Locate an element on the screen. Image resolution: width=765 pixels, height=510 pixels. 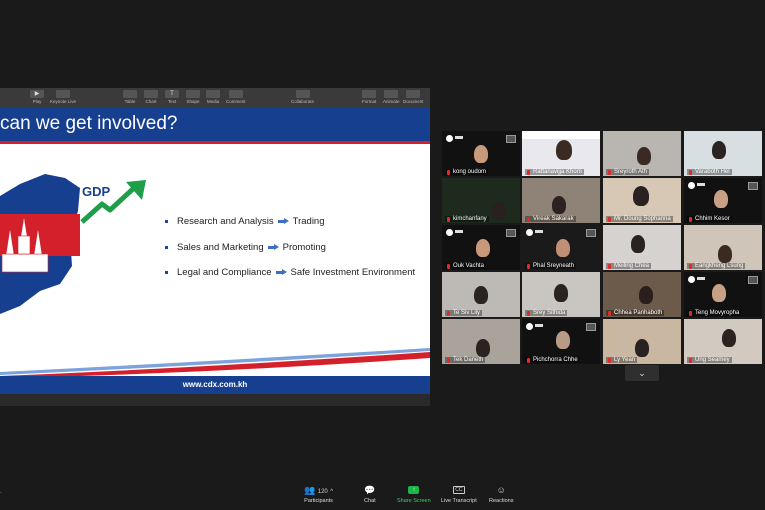
toolbar-play: ▶ Play is located at coordinates (37, 97).